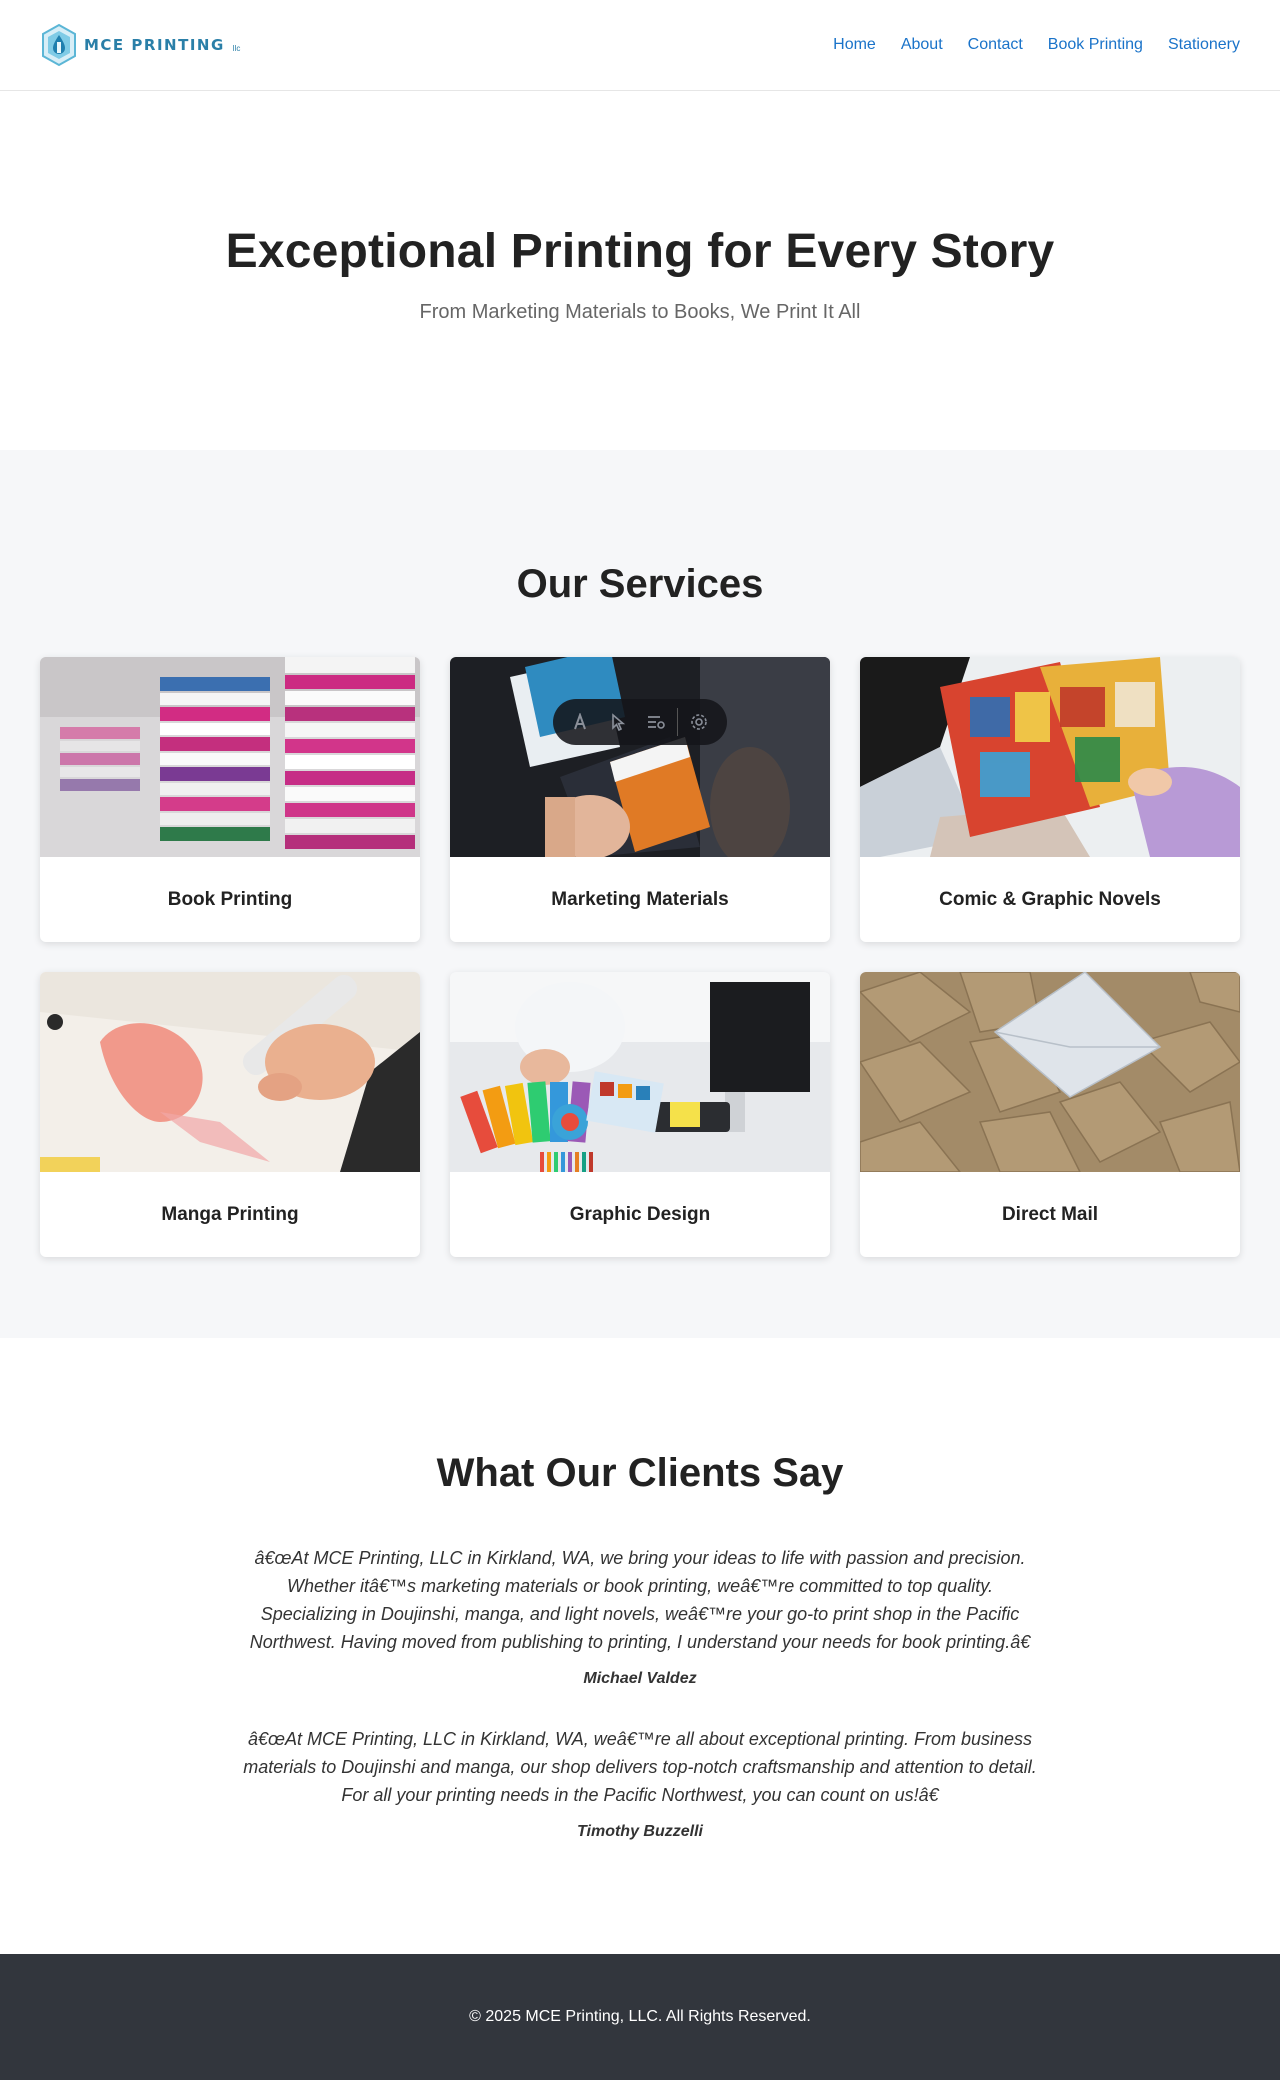 The width and height of the screenshot is (1280, 2080). Describe the element at coordinates (154, 45) in the screenshot. I see `brand-name: MCE PRINTING` at that location.